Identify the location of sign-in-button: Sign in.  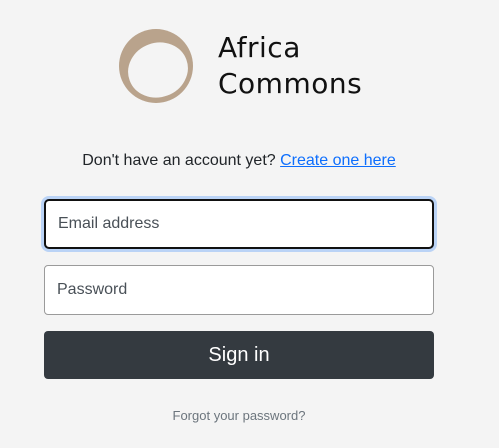
(239, 355).